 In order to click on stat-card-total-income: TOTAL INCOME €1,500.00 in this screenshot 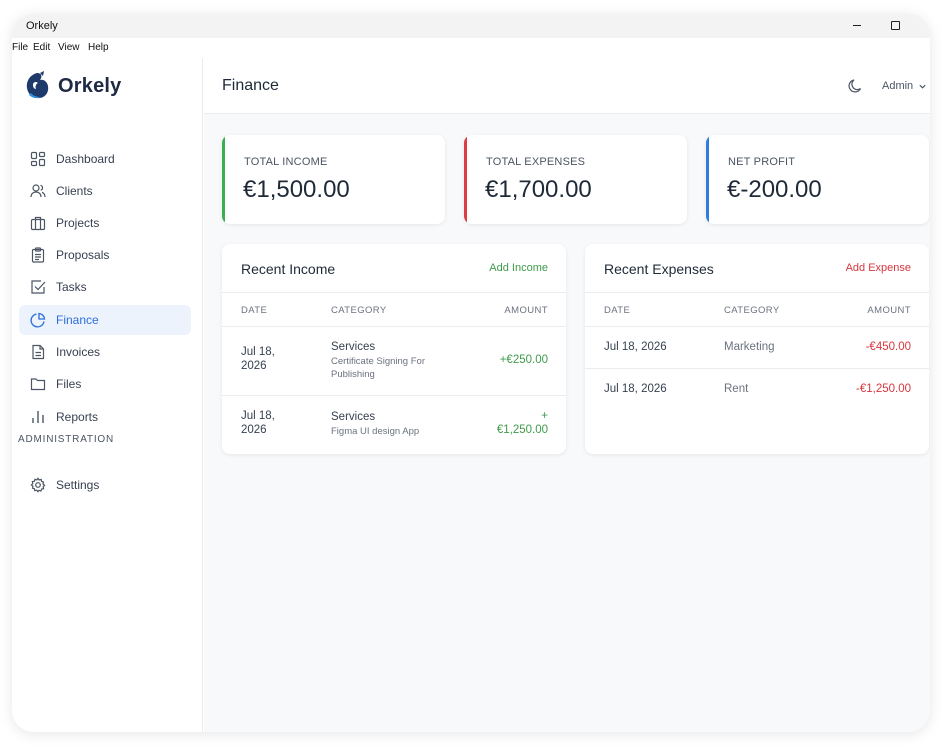, I will do `click(333, 179)`.